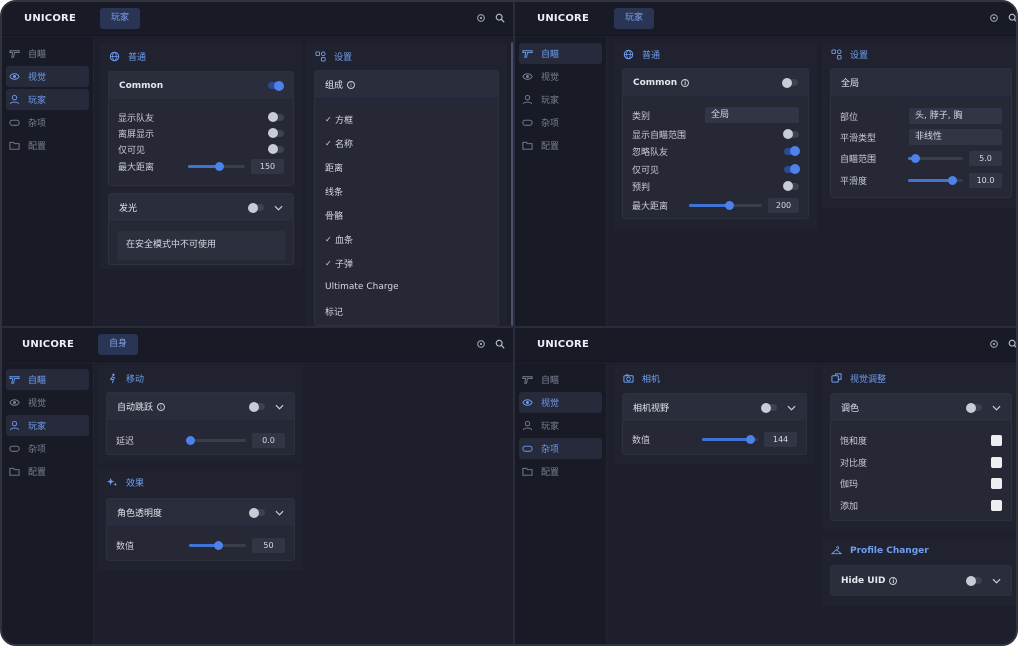 This screenshot has width=1024, height=650. What do you see at coordinates (935, 158) in the screenshot?
I see `range-slider` at bounding box center [935, 158].